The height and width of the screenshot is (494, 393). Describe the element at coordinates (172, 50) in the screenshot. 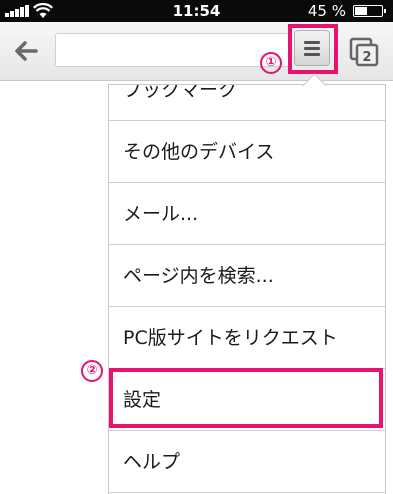

I see `url-input` at that location.